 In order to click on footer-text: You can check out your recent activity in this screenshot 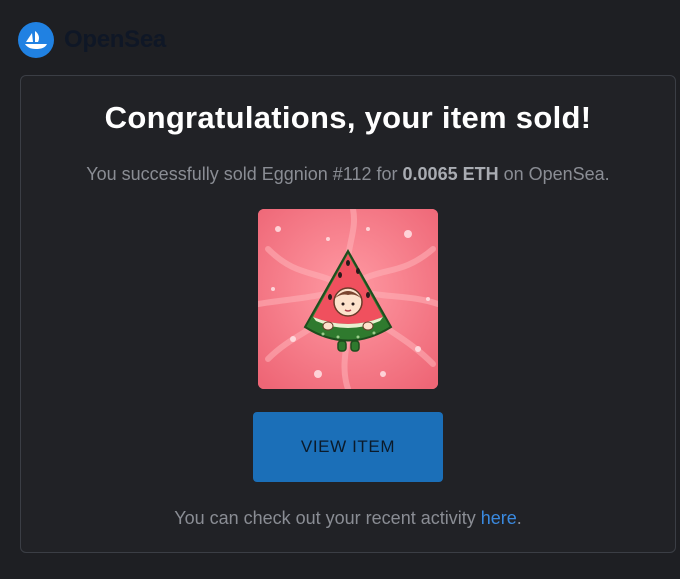, I will do `click(327, 518)`.